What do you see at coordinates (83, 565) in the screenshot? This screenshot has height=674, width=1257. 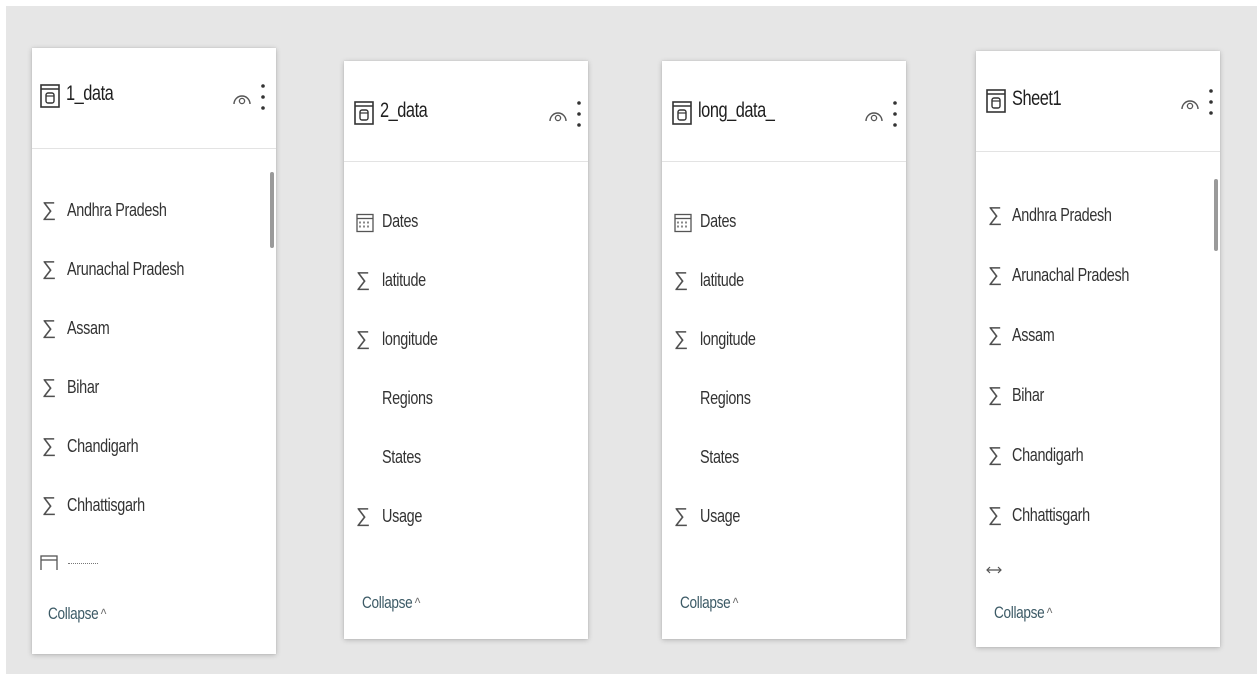 I see `truncated-label` at bounding box center [83, 565].